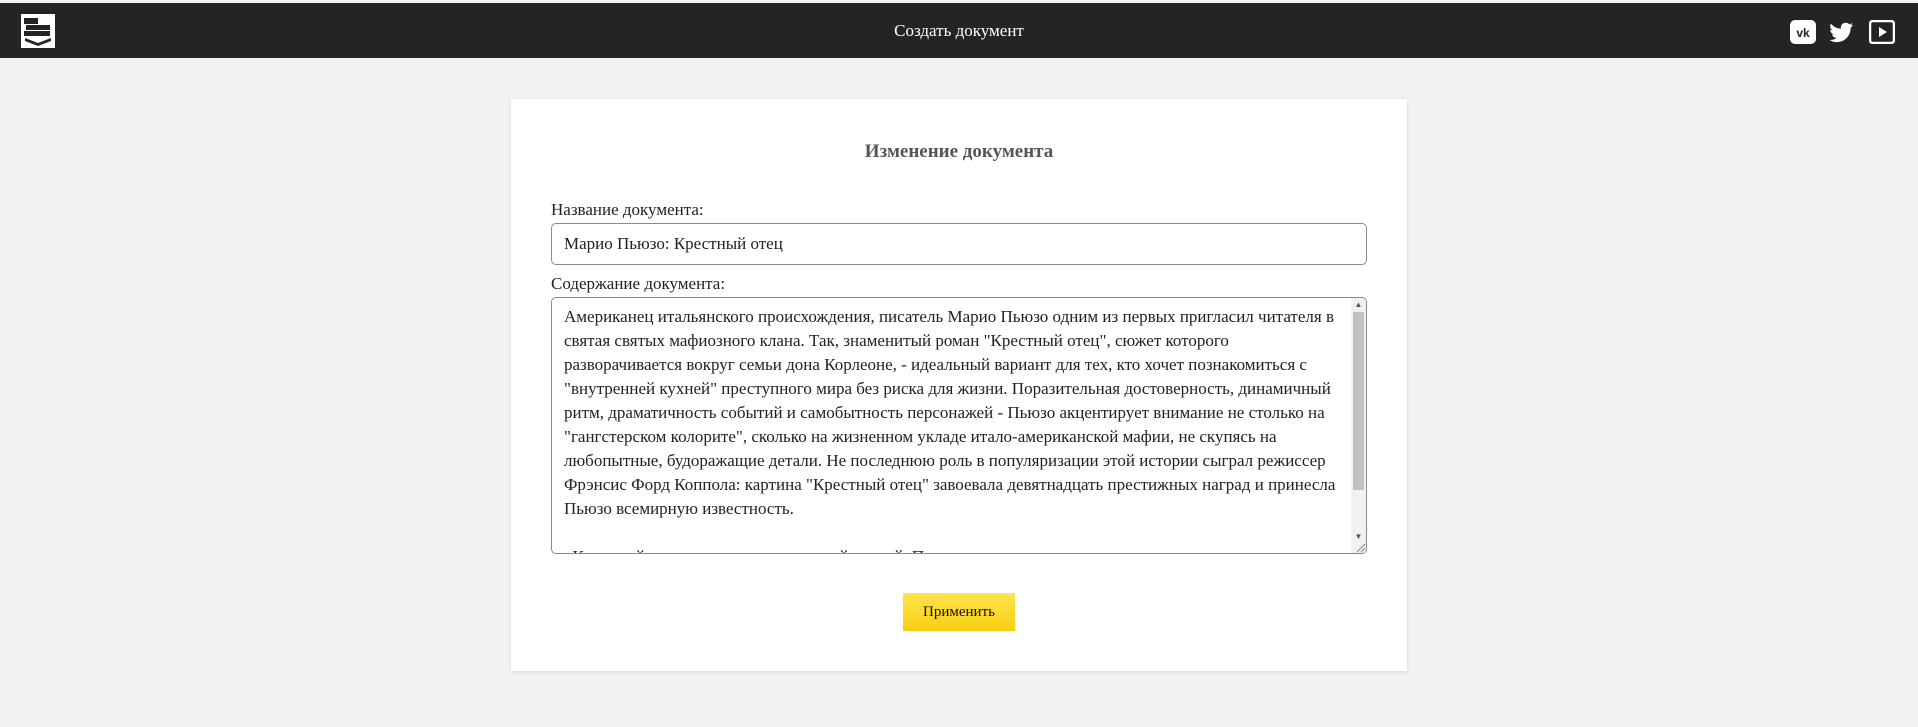  I want to click on top-navbar: Создать документ vk, so click(959, 30).